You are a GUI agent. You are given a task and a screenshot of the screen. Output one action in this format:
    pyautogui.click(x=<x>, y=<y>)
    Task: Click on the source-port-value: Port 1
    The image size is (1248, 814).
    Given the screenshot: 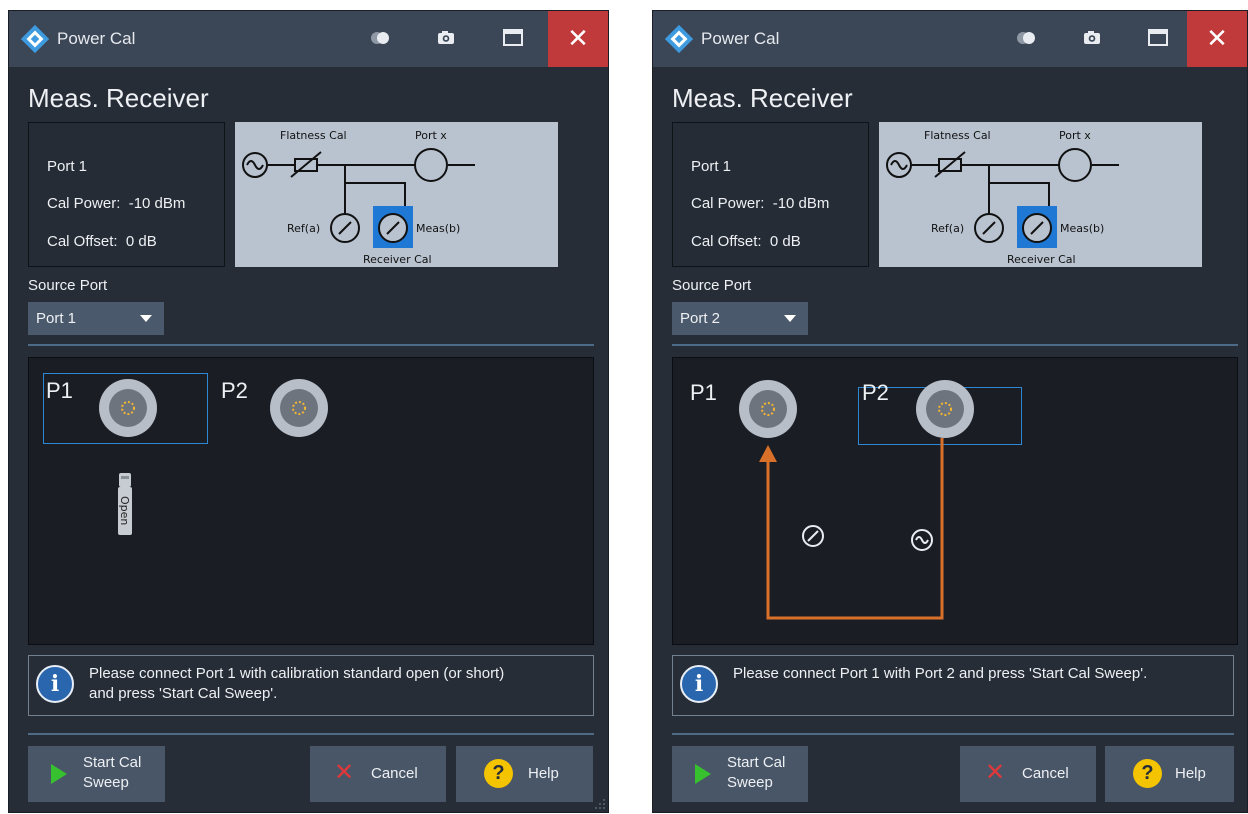 What is the action you would take?
    pyautogui.click(x=56, y=318)
    